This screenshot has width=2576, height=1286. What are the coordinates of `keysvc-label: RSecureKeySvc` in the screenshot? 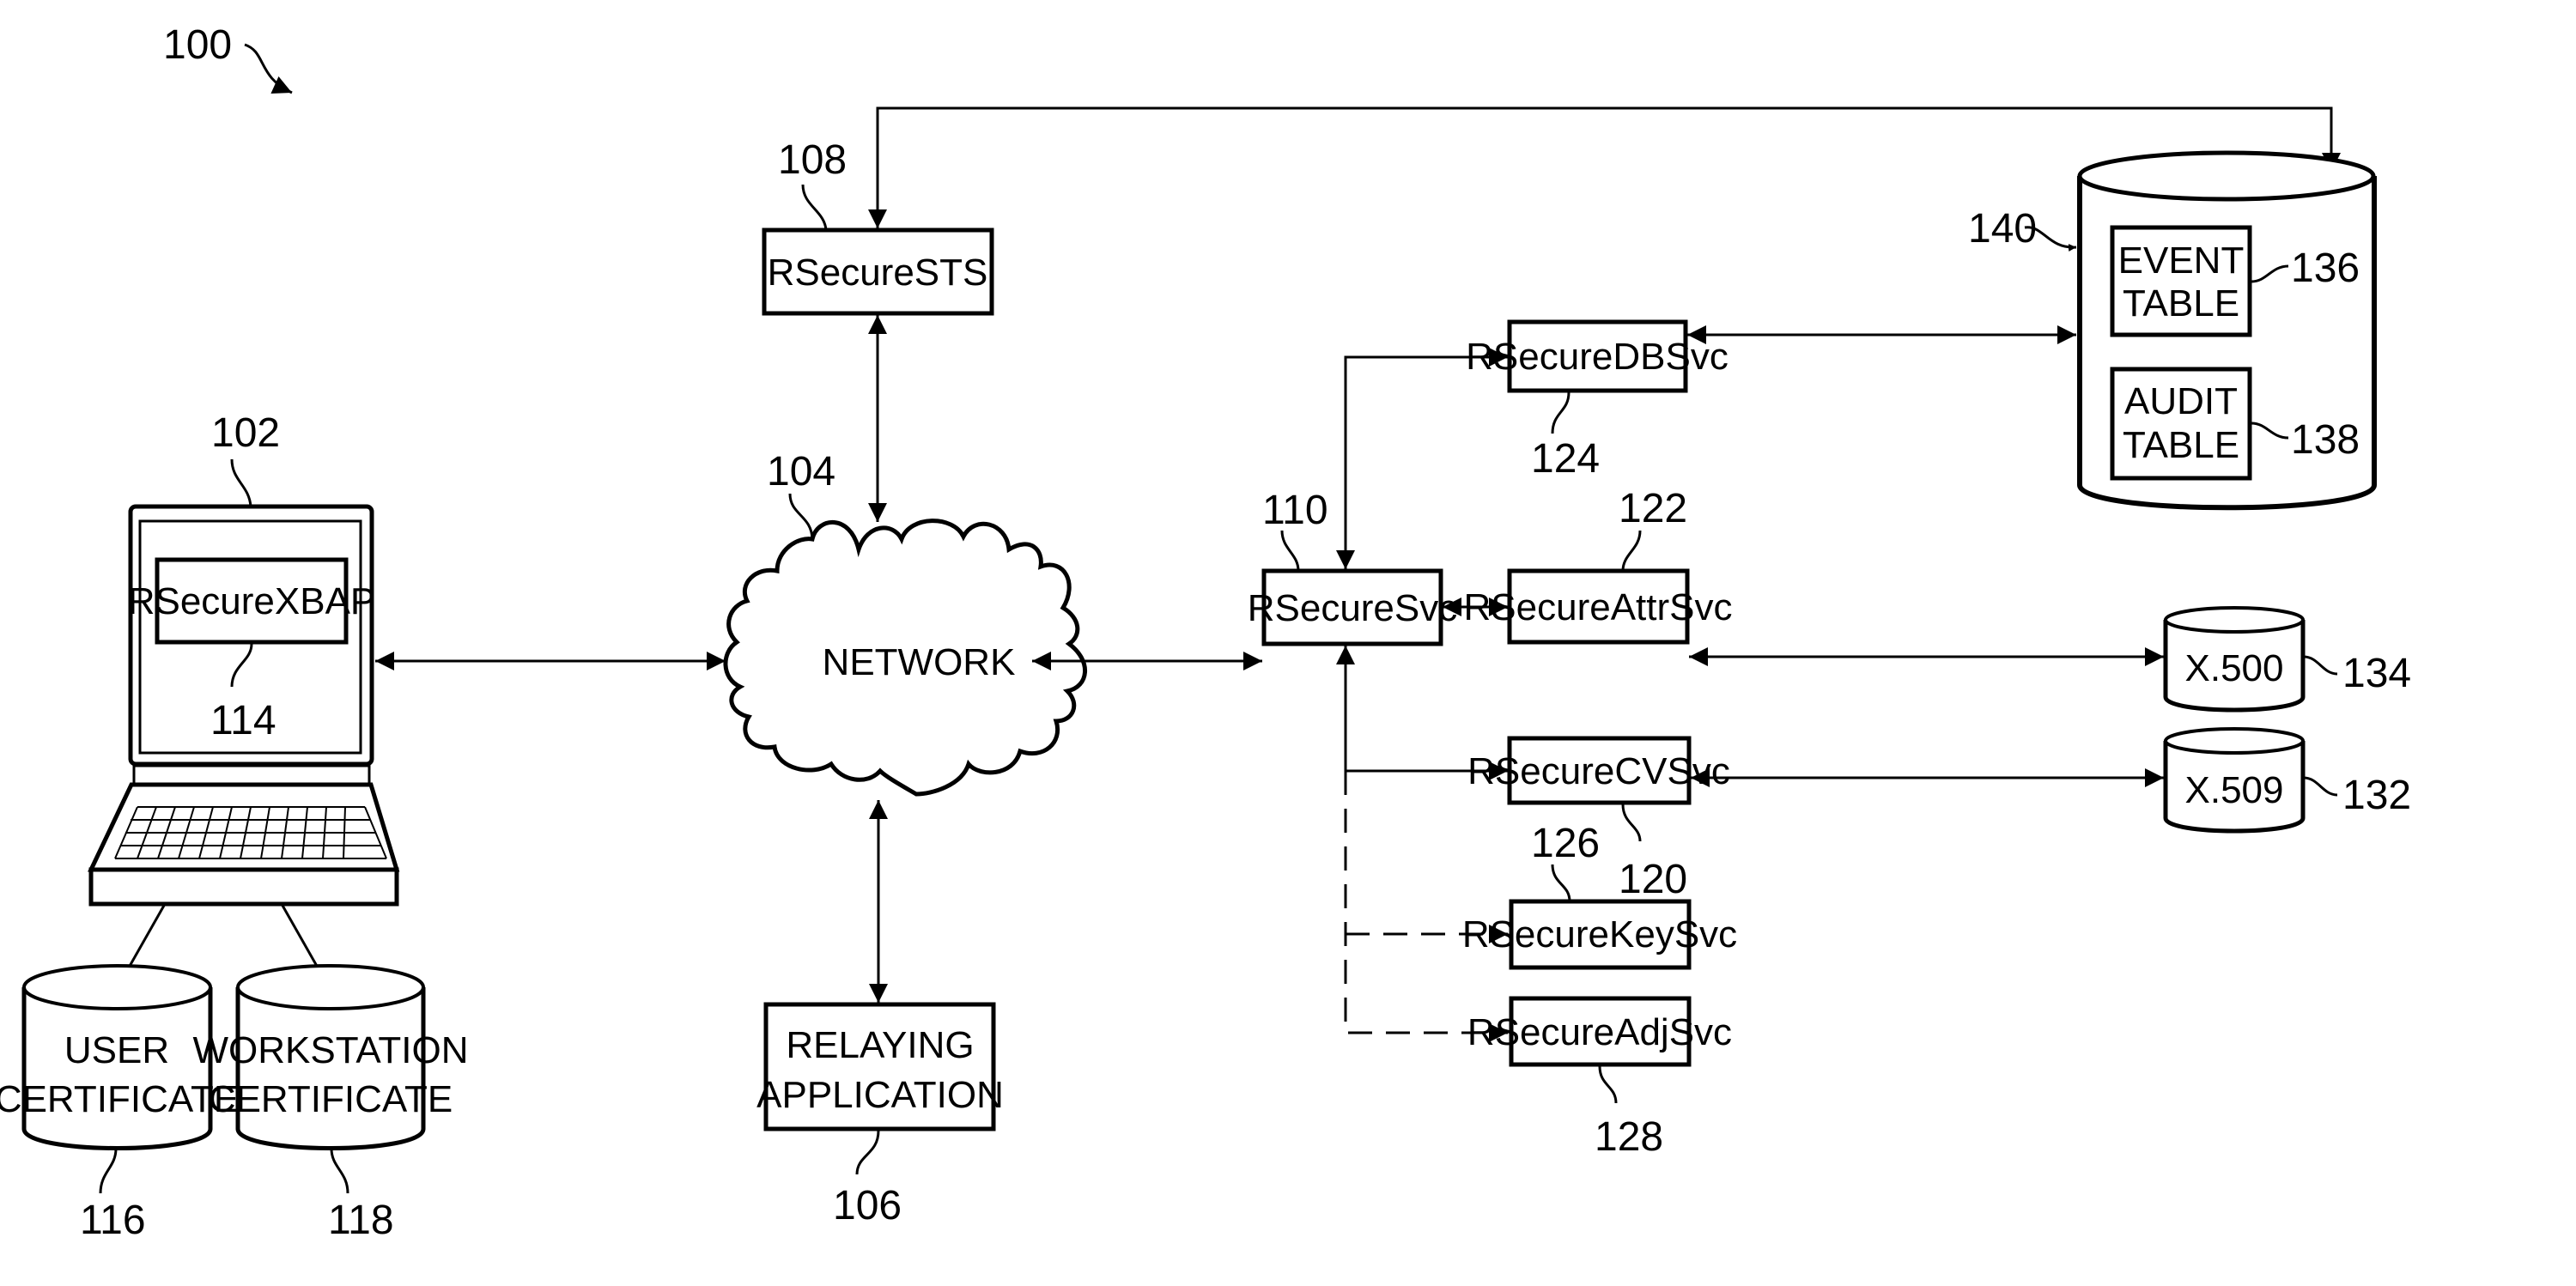 It's located at (1599, 934).